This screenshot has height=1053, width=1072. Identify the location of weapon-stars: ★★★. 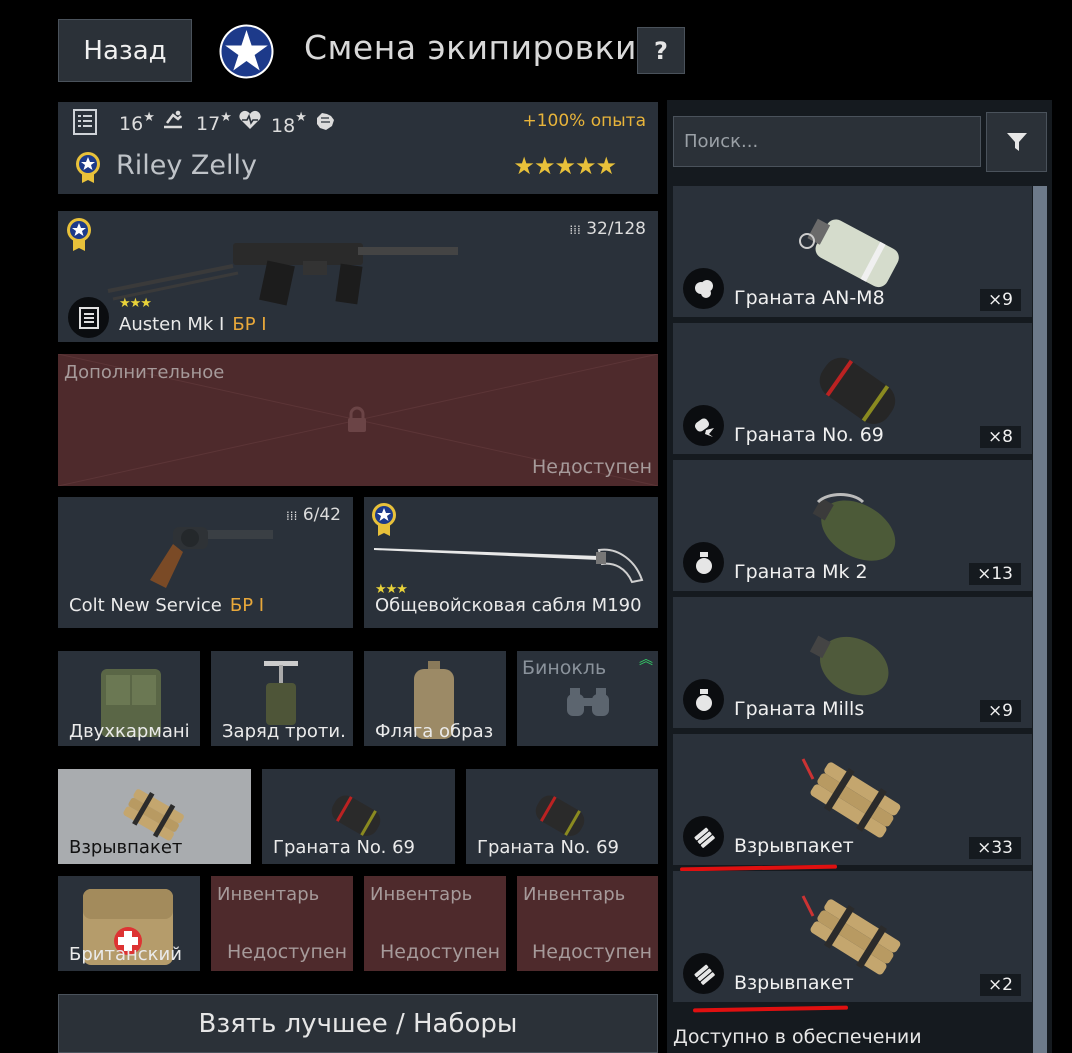
(135, 303).